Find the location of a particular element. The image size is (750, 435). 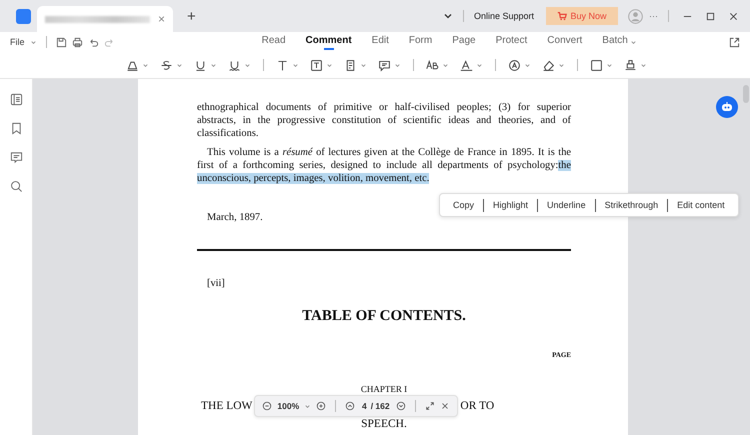

chapter-title: SPEECH. is located at coordinates (384, 424).